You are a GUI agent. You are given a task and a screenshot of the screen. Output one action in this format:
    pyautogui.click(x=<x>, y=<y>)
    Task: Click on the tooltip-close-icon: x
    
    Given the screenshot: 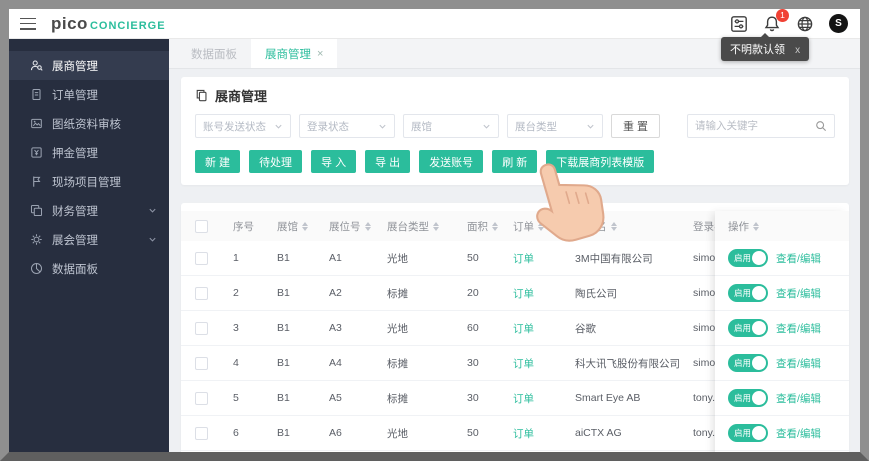 What is the action you would take?
    pyautogui.click(x=797, y=50)
    